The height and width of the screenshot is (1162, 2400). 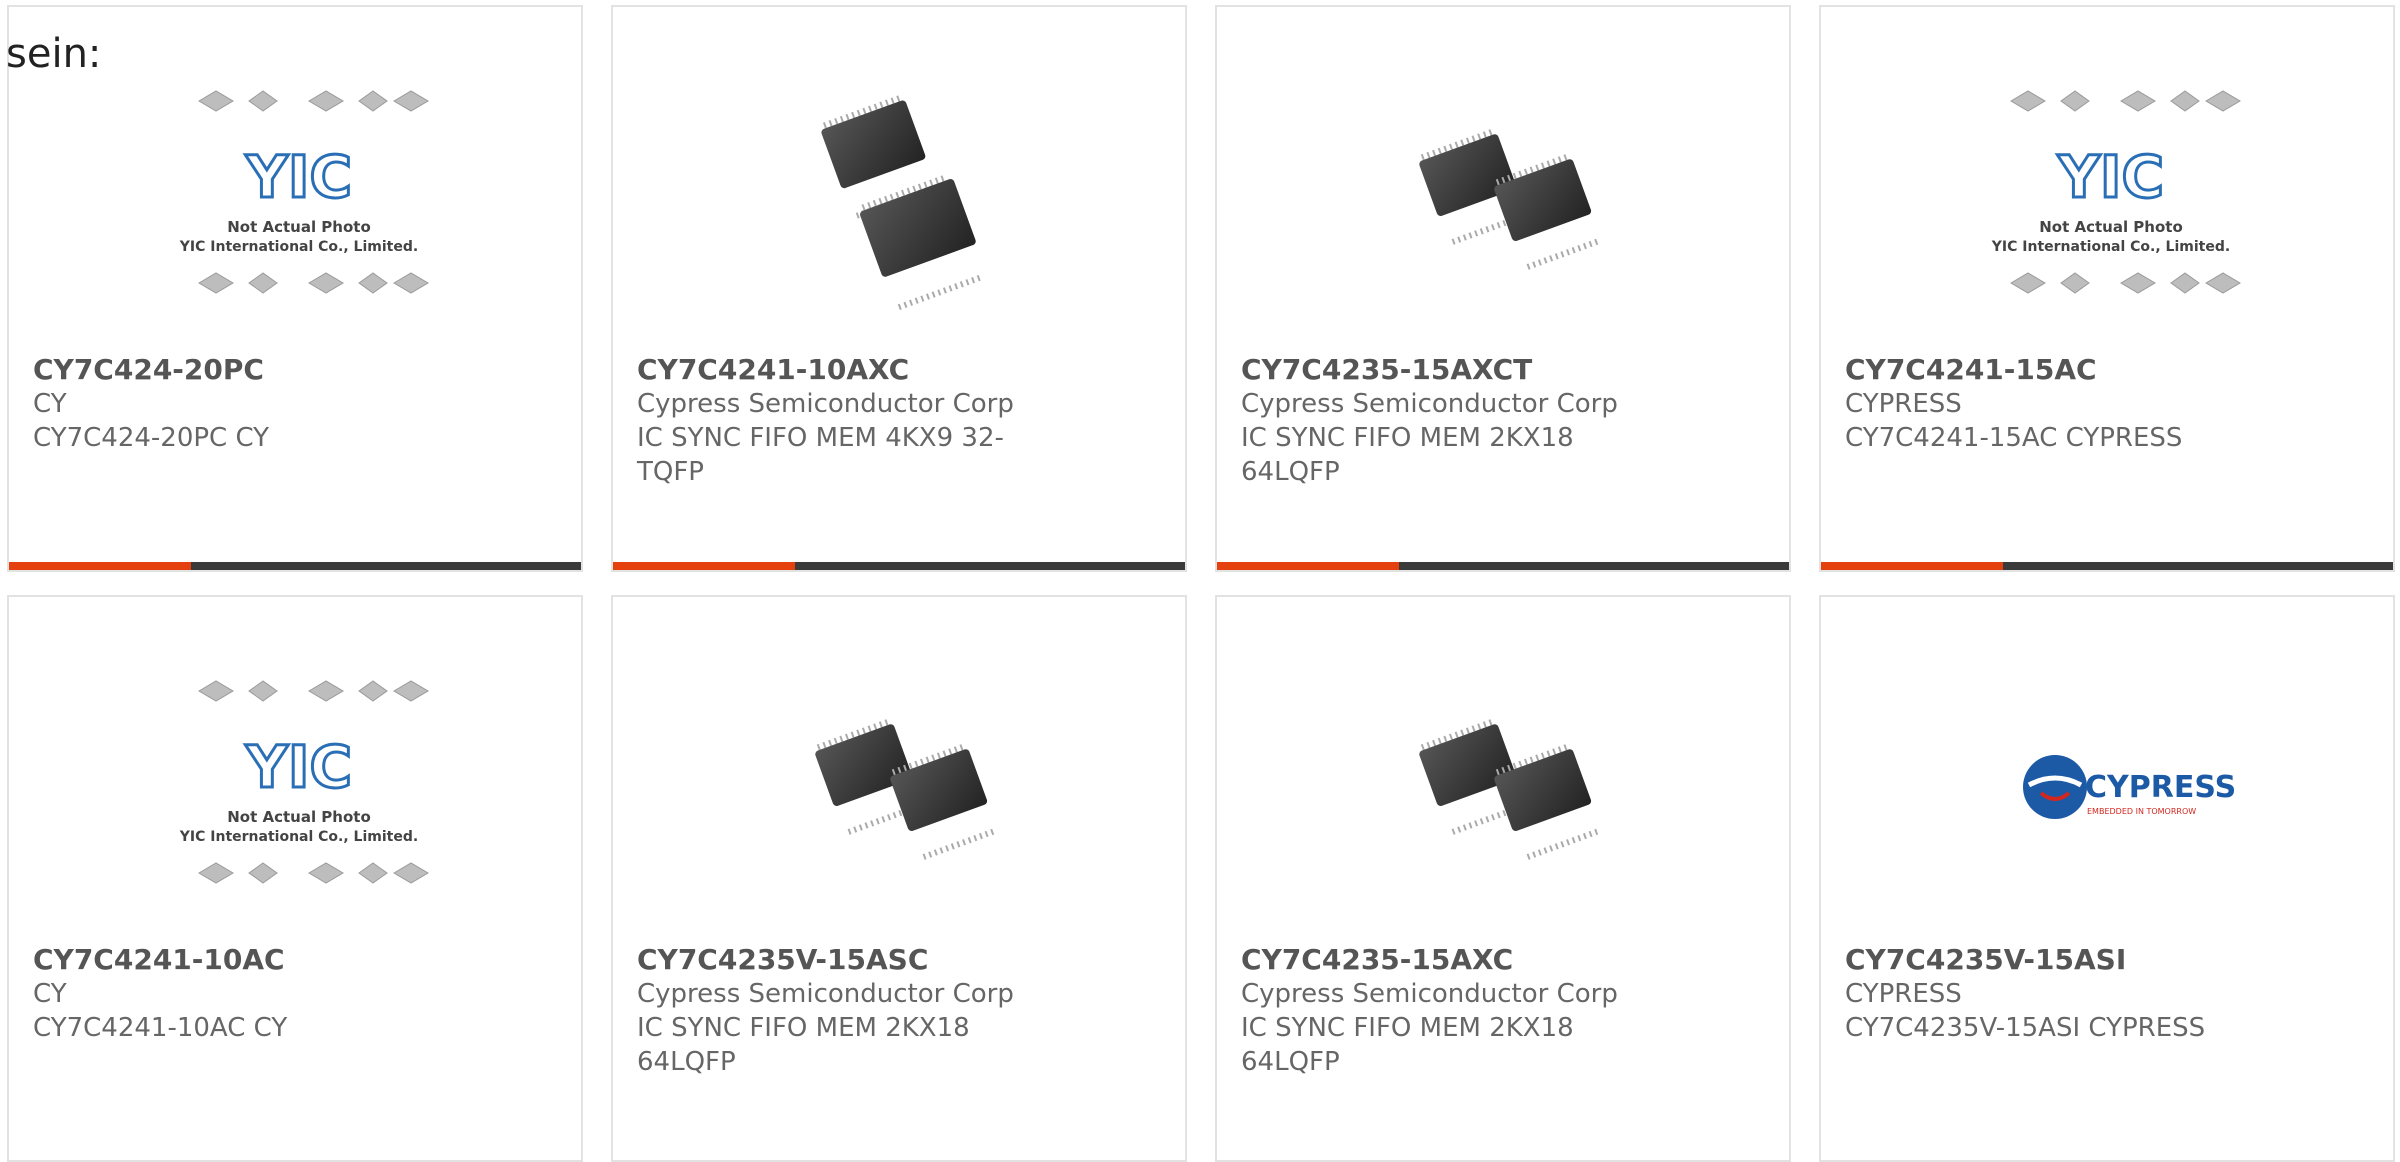 I want to click on description: CY7C4235V-15ASI CYPRESS, so click(x=2025, y=1028).